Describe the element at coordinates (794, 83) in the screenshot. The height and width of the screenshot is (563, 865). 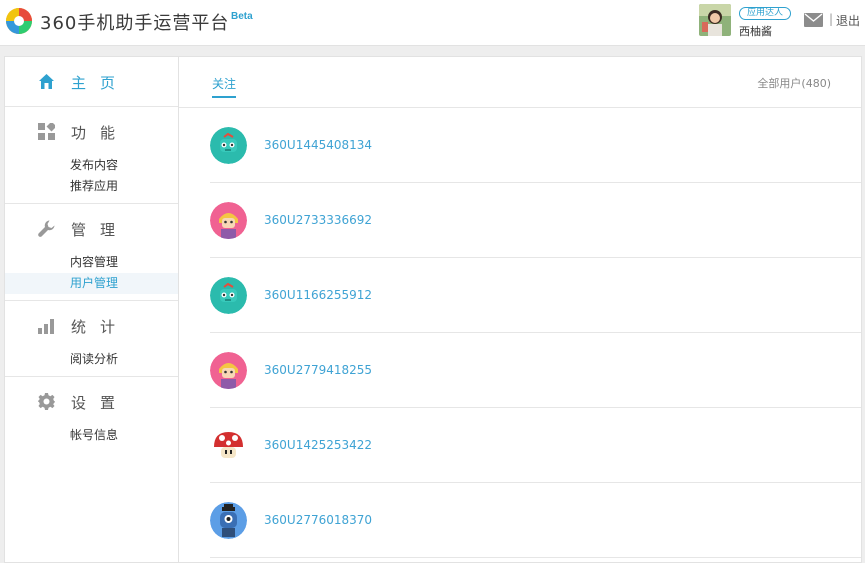
I see `total-users-count: 全部用户(480)` at that location.